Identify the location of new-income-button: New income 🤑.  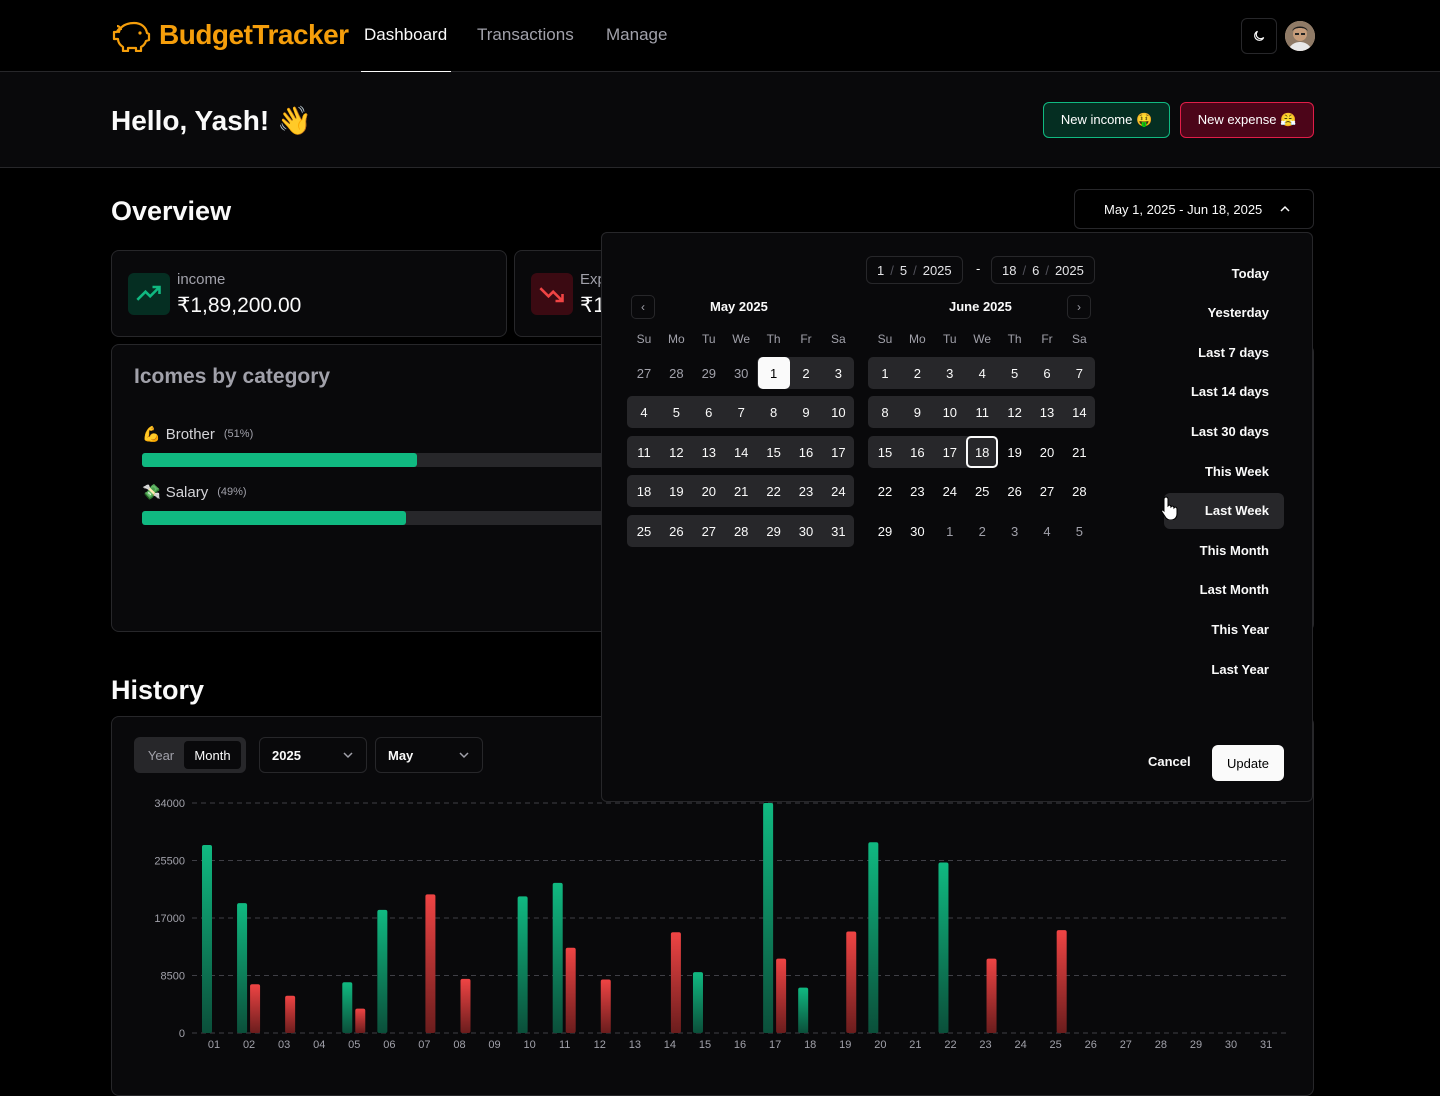
(1106, 120).